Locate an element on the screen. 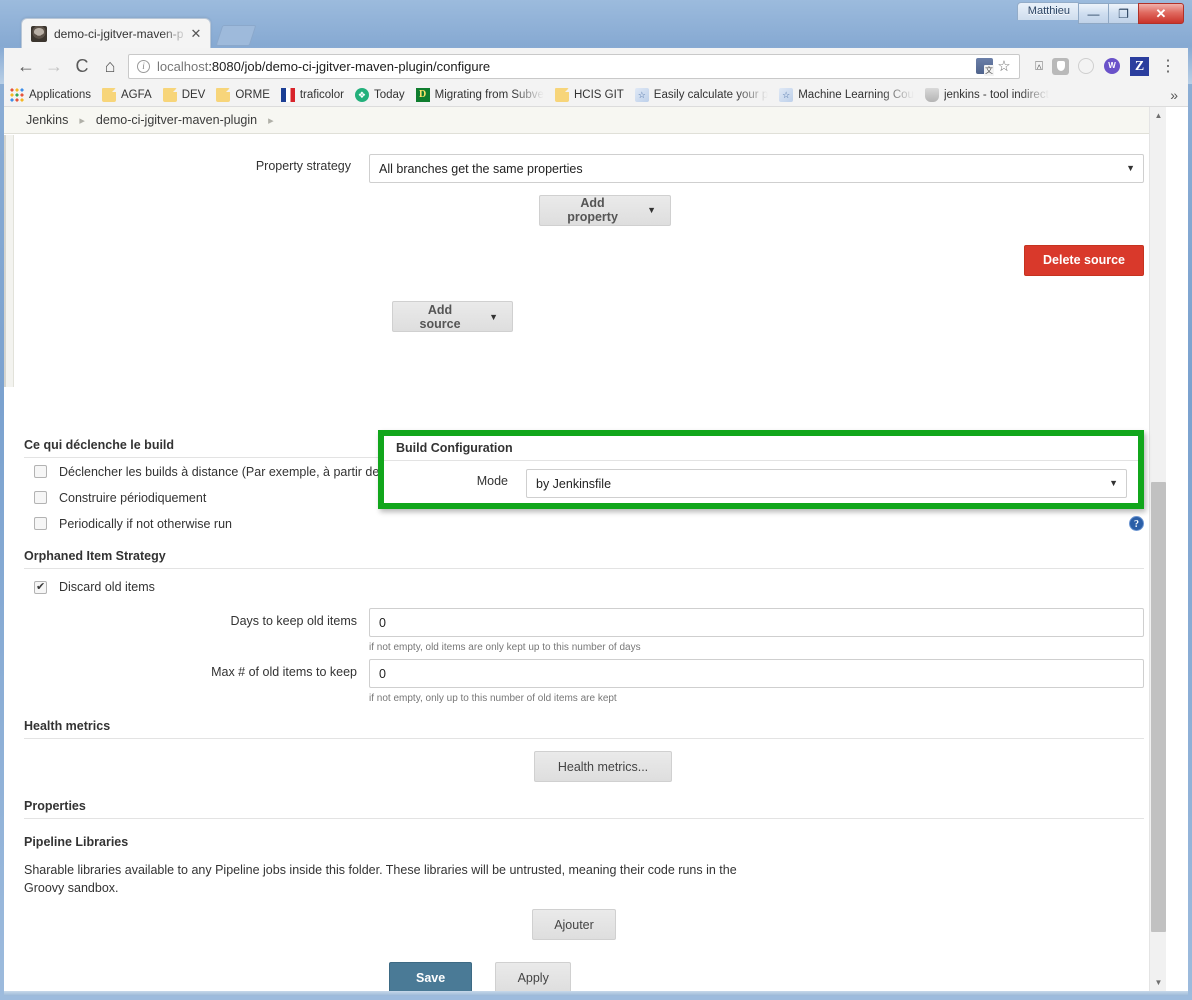  d-green-icon: D is located at coordinates (422, 95).